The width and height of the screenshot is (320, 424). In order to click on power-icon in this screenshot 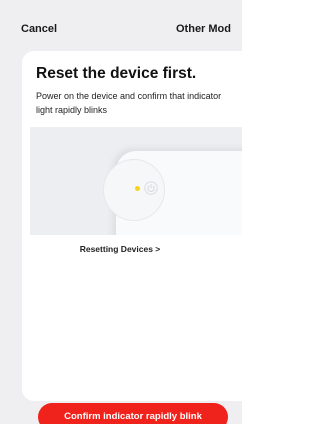, I will do `click(151, 188)`.